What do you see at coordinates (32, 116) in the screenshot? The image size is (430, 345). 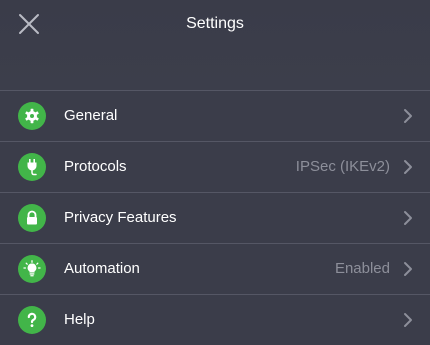 I see `gear-icon` at bounding box center [32, 116].